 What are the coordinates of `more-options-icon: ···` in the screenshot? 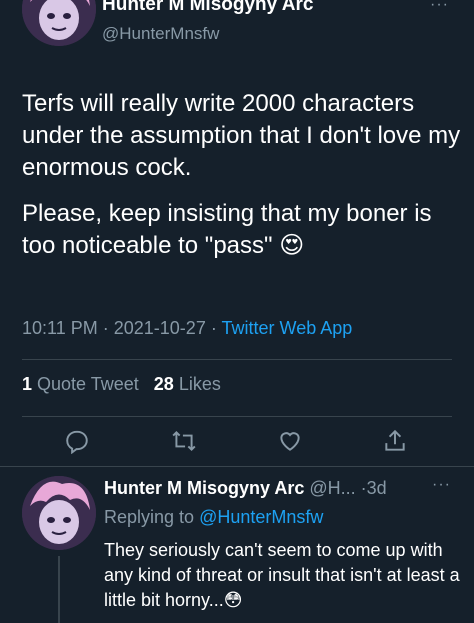 It's located at (439, 7).